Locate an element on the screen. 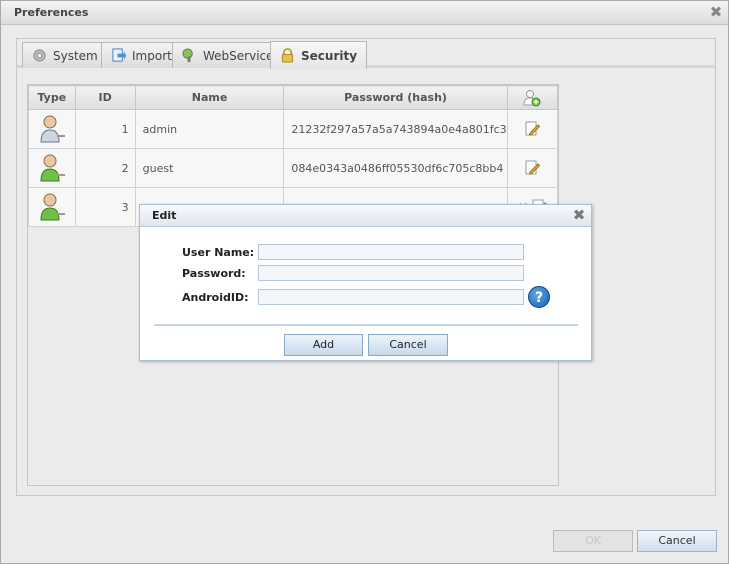  cell-id: 2 is located at coordinates (105, 168).